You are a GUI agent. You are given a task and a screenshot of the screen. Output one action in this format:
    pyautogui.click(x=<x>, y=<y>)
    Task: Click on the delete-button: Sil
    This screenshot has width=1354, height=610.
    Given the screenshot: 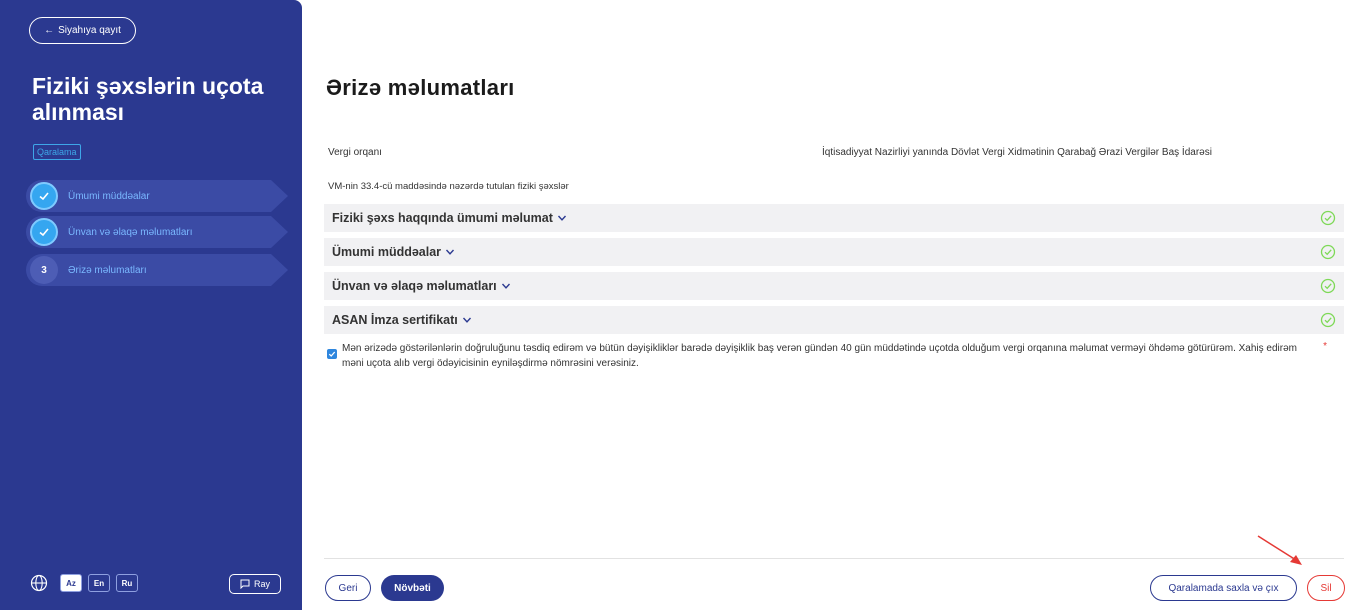 What is the action you would take?
    pyautogui.click(x=1326, y=588)
    